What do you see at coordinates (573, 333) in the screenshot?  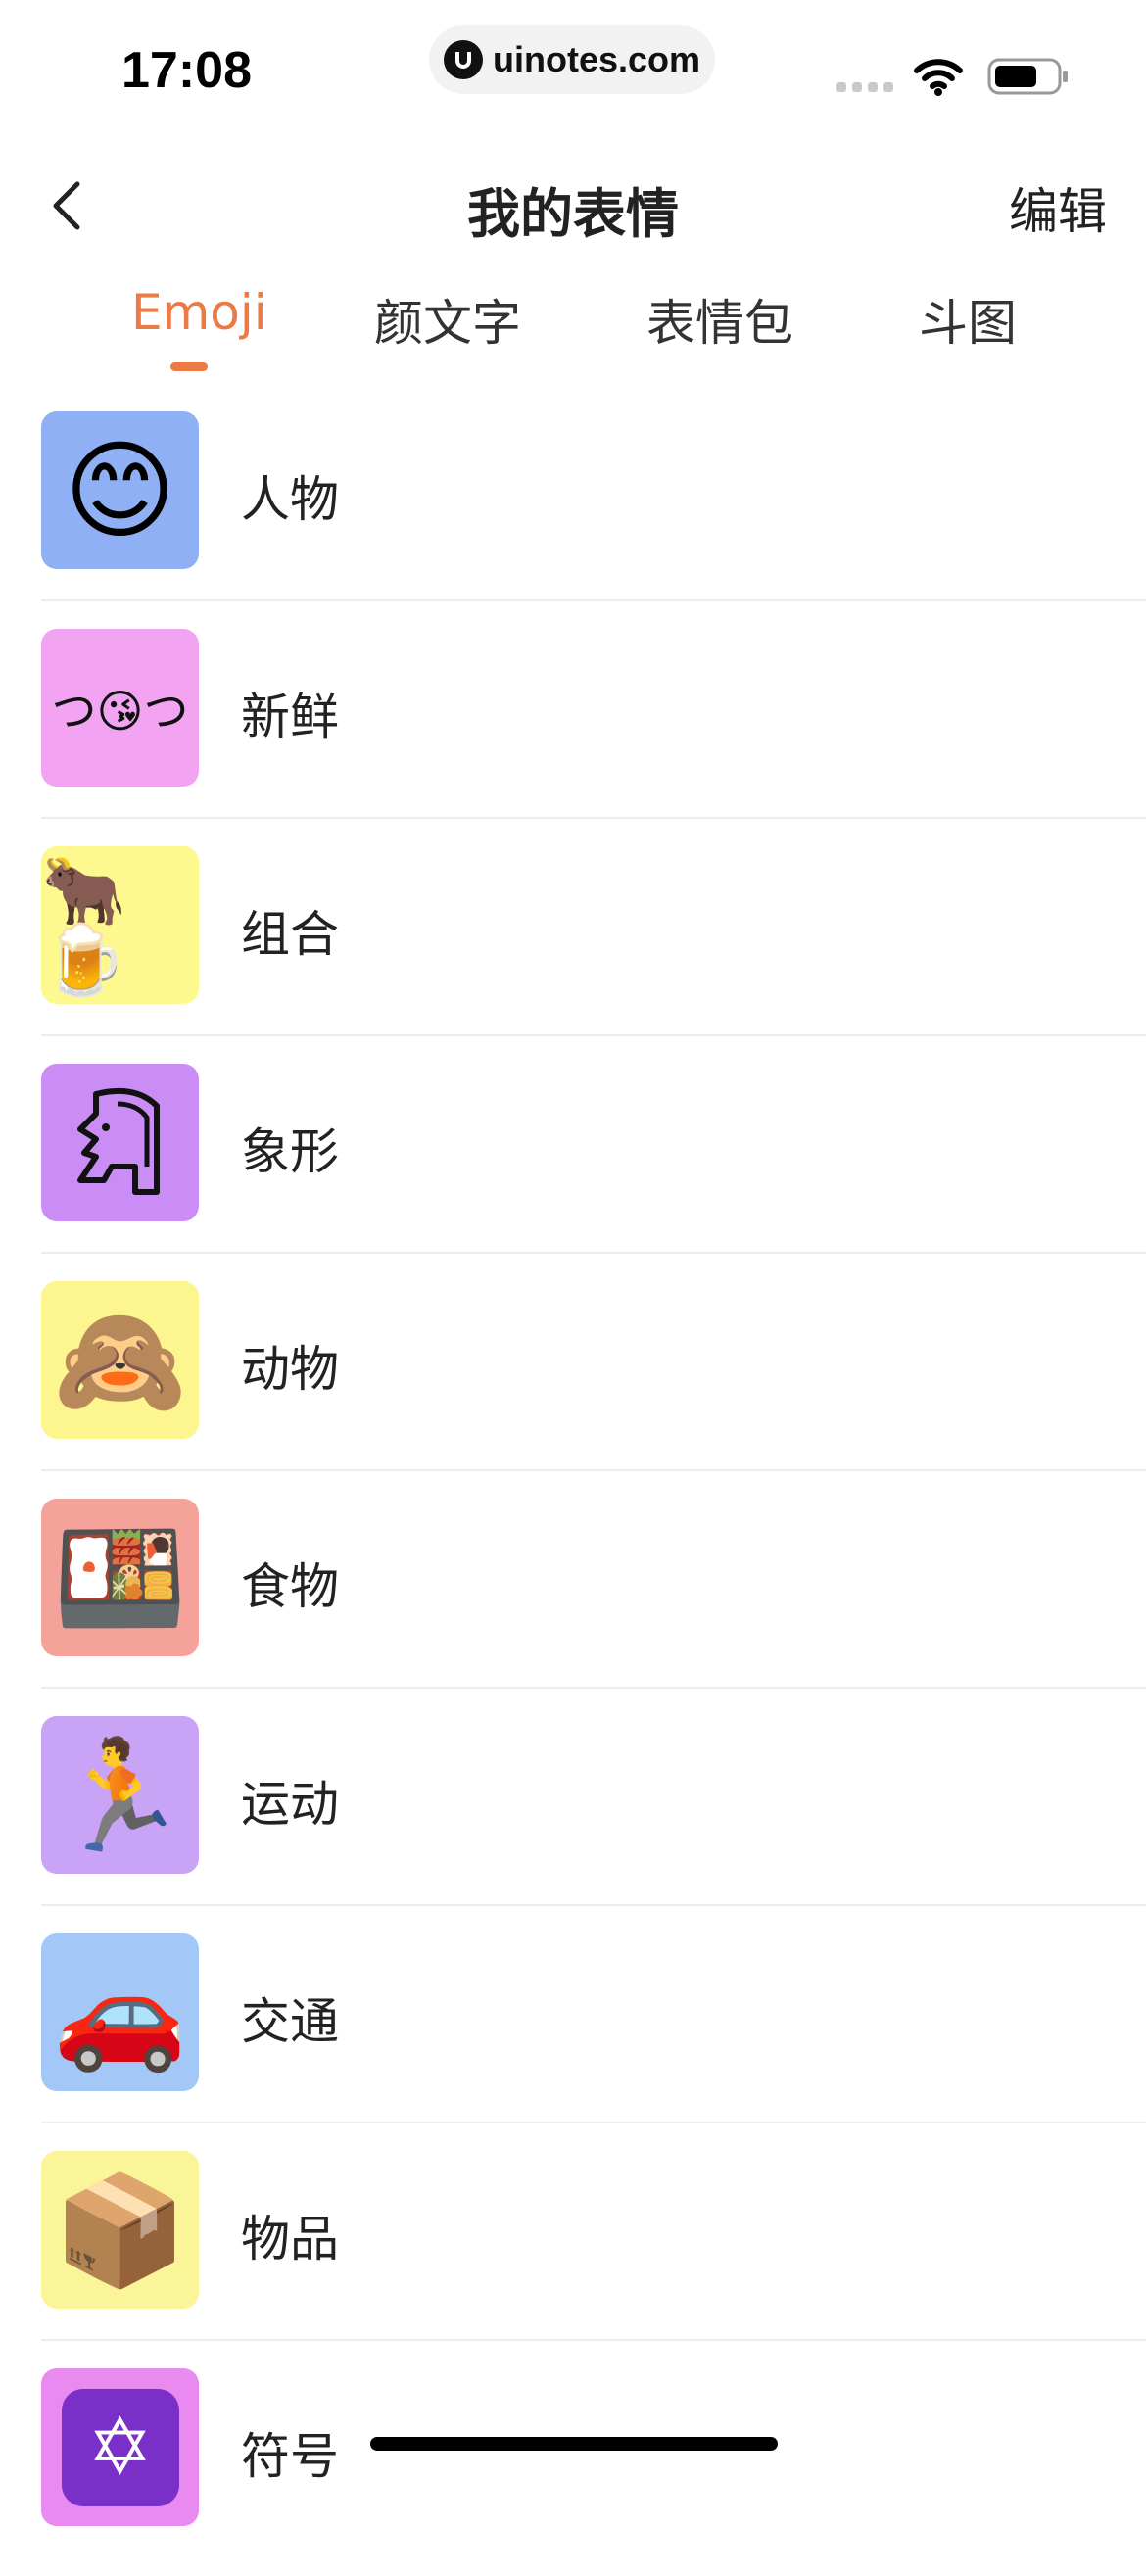 I see `tab-bar: Emoji 颜文字 表情包 斗图` at bounding box center [573, 333].